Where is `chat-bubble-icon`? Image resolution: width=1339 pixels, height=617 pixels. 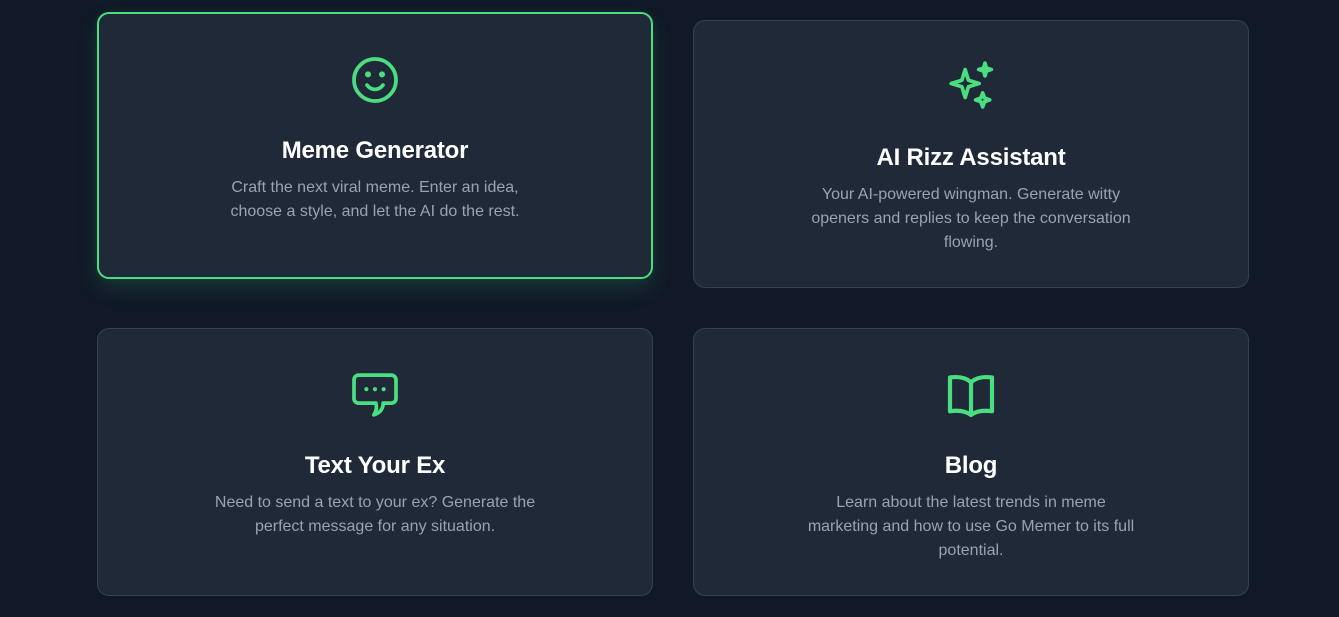 chat-bubble-icon is located at coordinates (375, 395).